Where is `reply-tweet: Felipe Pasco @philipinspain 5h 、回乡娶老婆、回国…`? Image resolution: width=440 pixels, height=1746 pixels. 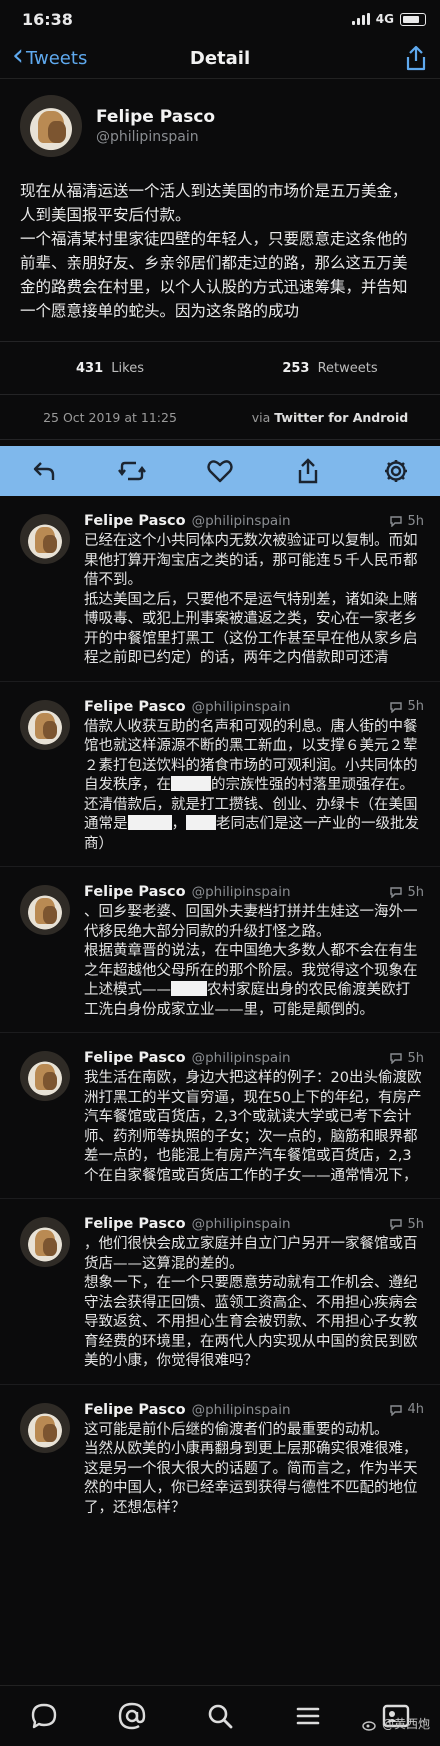
reply-tweet: Felipe Pasco @philipinspain 5h 、回乡娶老婆、回国… is located at coordinates (220, 950).